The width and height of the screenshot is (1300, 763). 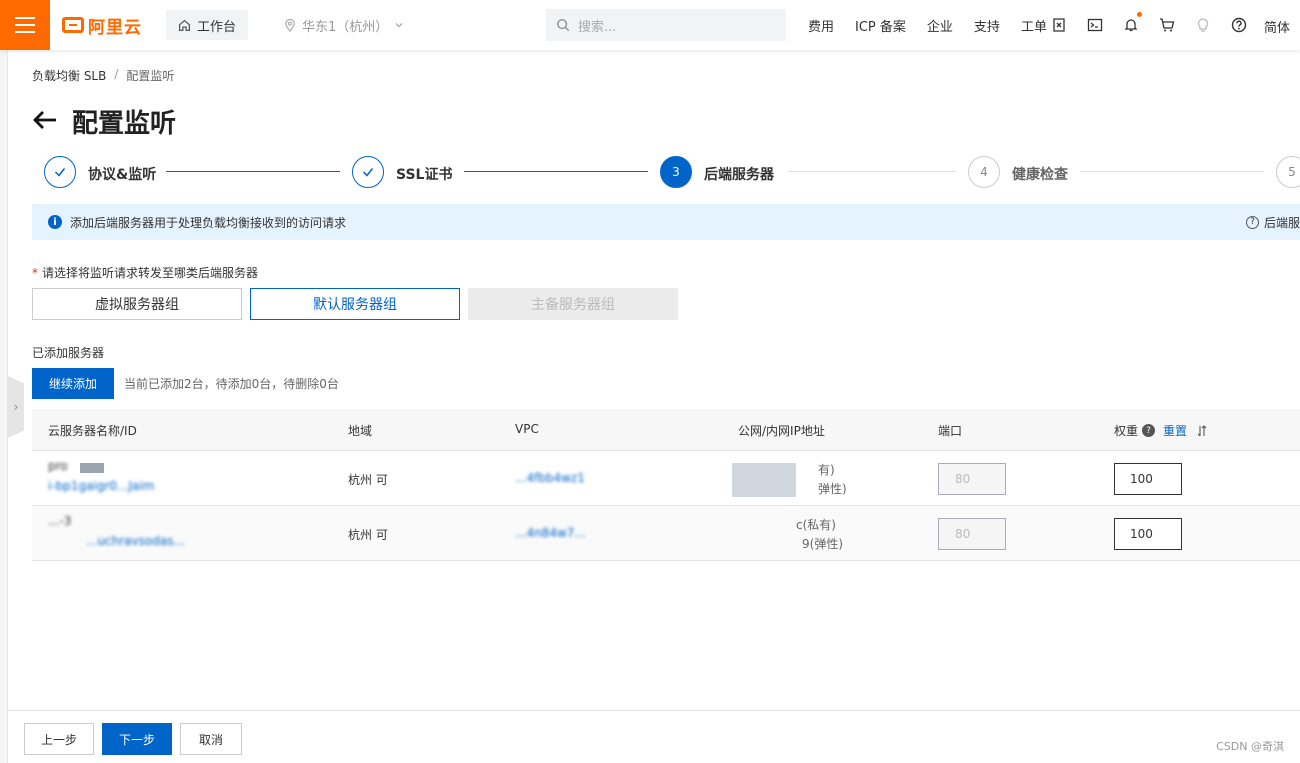 What do you see at coordinates (60, 172) in the screenshot?
I see `step-1-check-icon` at bounding box center [60, 172].